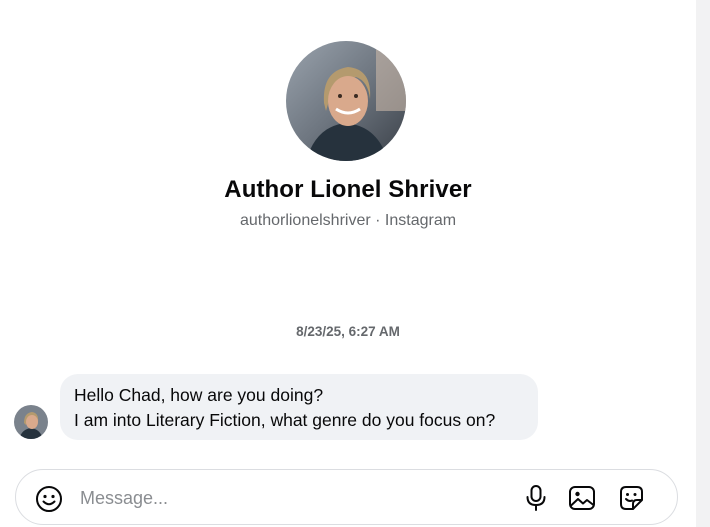 The height and width of the screenshot is (527, 710). I want to click on message-timestamp: 8/23/25, 6:27 AM, so click(348, 331).